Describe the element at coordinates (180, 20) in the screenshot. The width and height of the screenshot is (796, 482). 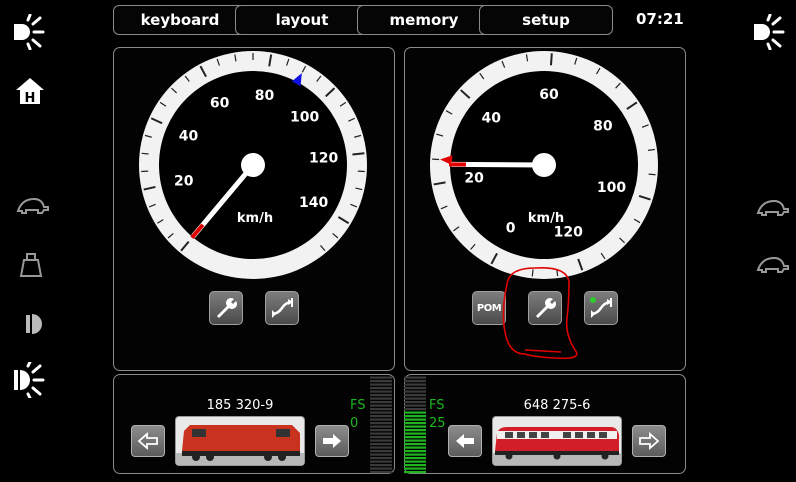
I see `keyboard-button: keyboard` at that location.